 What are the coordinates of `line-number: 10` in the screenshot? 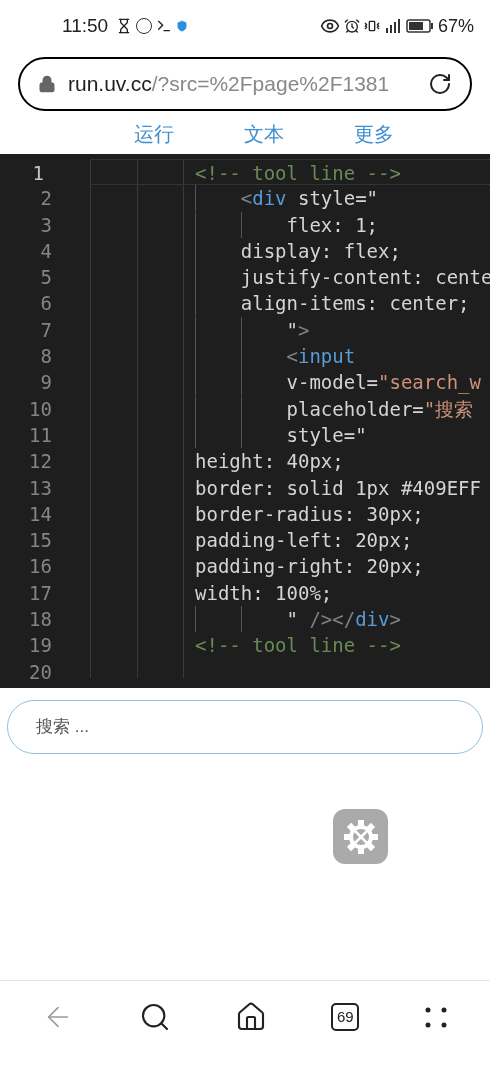 It's located at (40, 409).